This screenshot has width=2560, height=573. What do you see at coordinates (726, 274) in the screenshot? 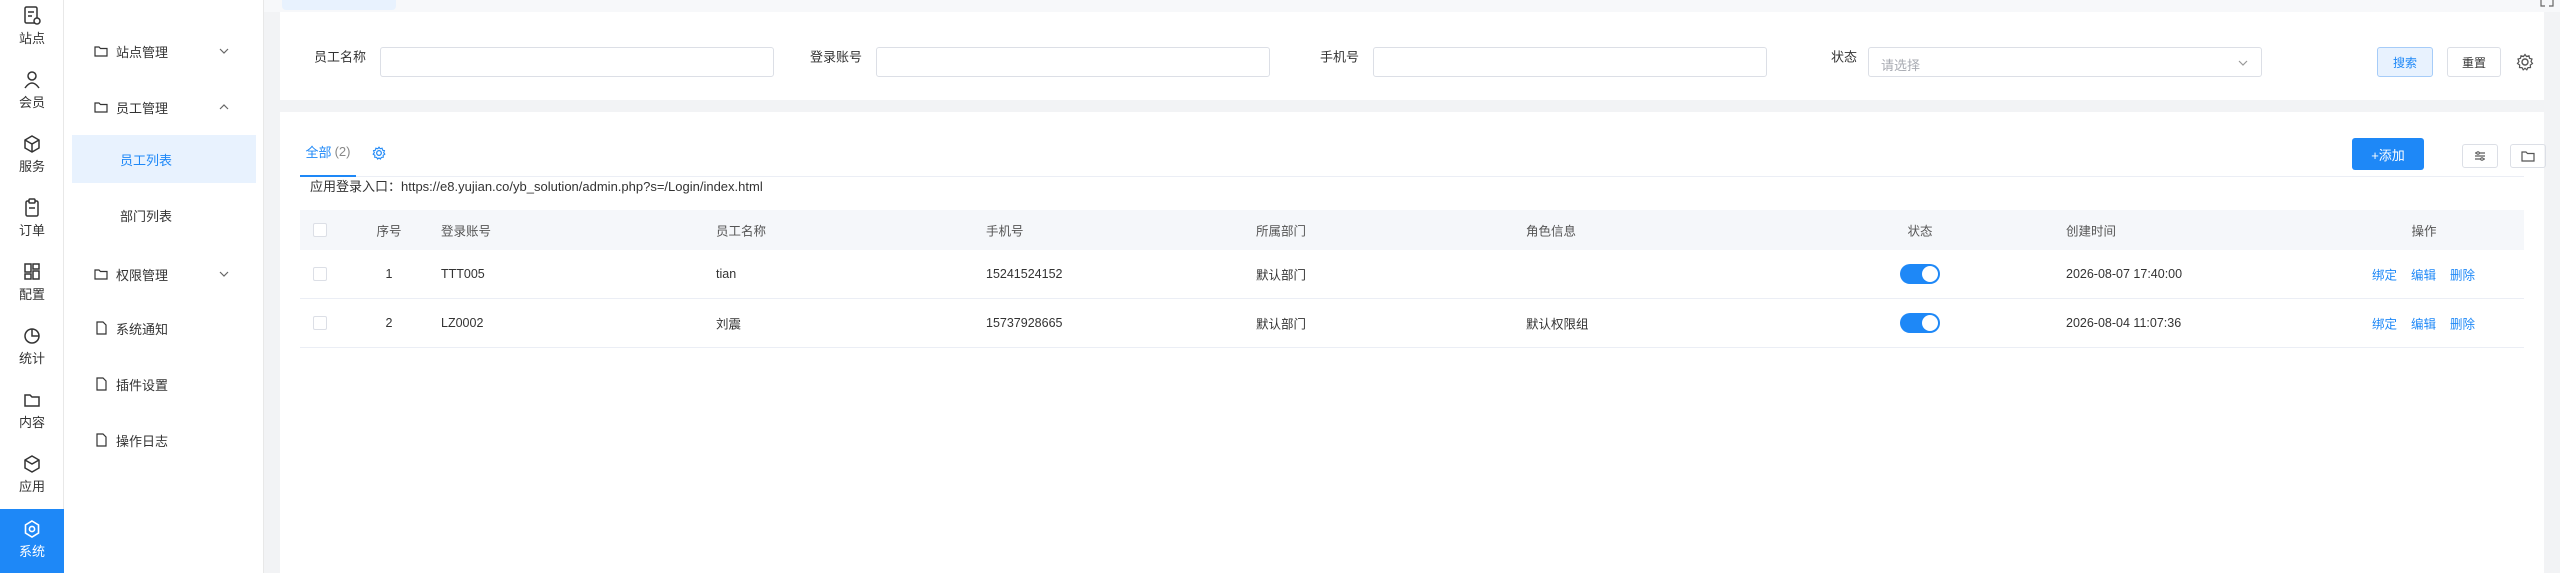
I see `row-name: tian` at bounding box center [726, 274].